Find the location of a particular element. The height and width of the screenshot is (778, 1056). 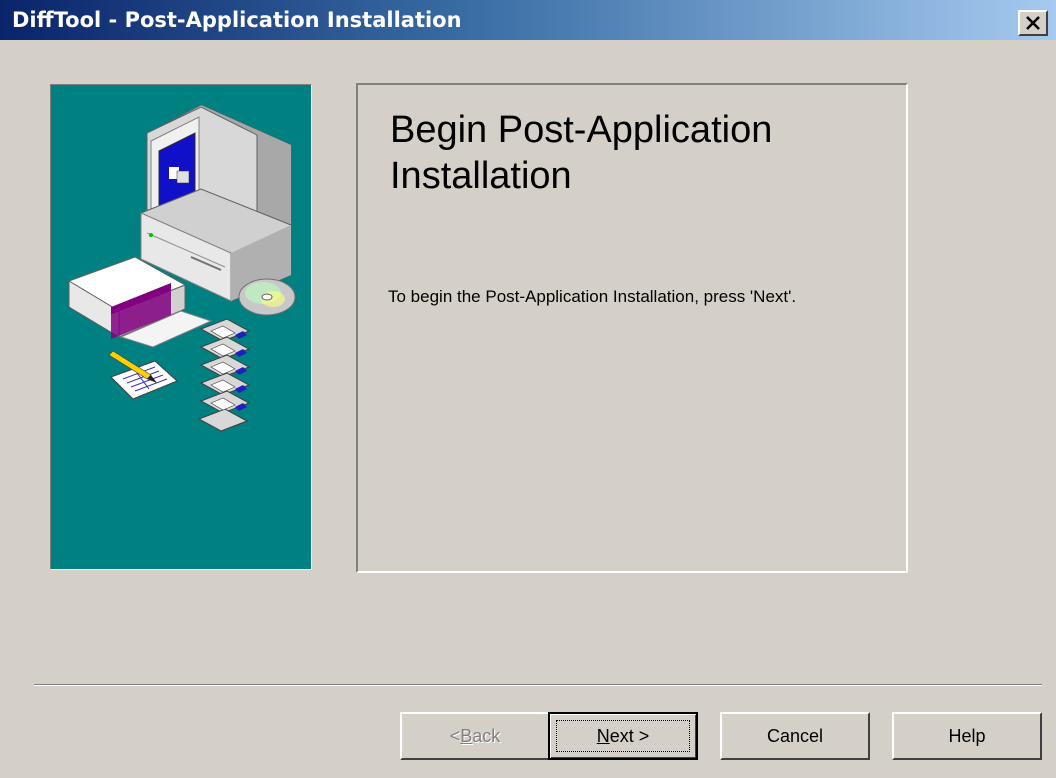

next-button: Next > is located at coordinates (623, 736).